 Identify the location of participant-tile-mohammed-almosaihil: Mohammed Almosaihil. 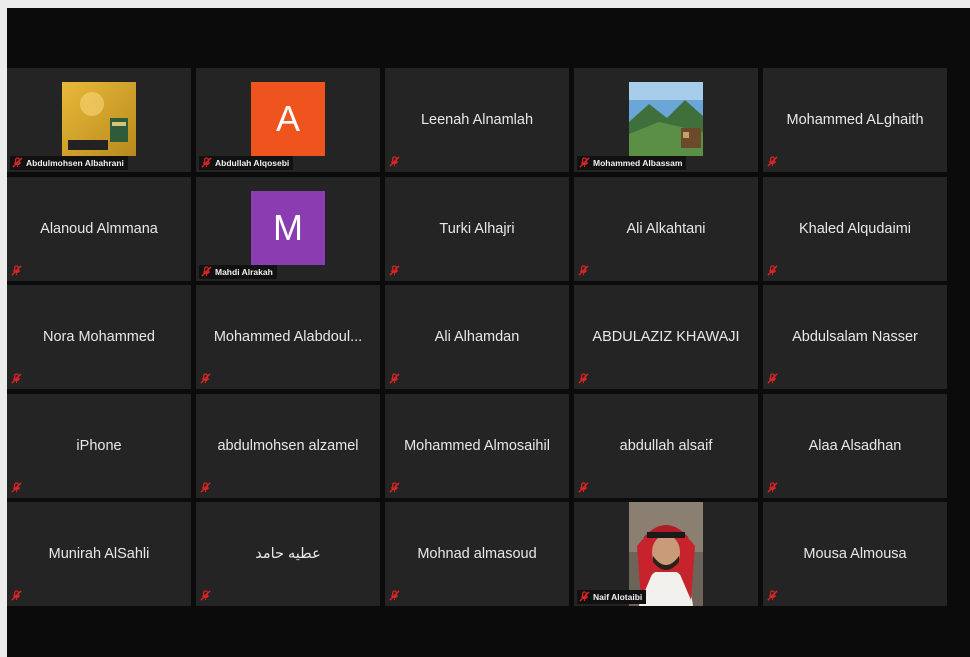
(477, 445).